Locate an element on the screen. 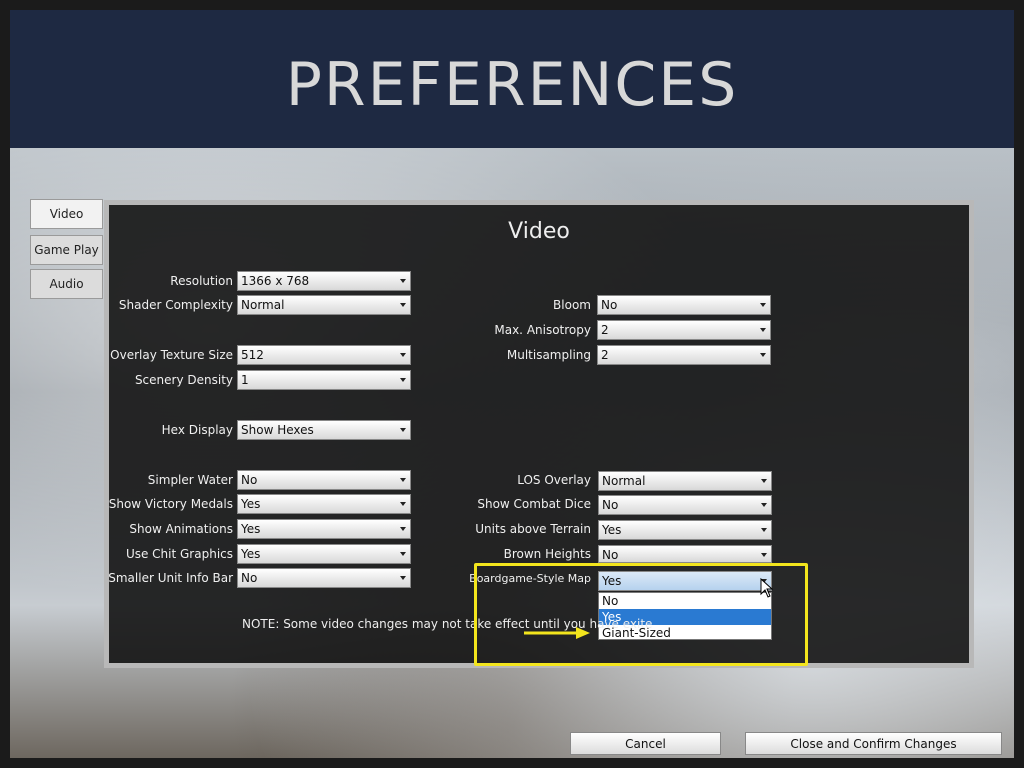 The width and height of the screenshot is (1024, 768). brown-heights-value: No is located at coordinates (610, 555).